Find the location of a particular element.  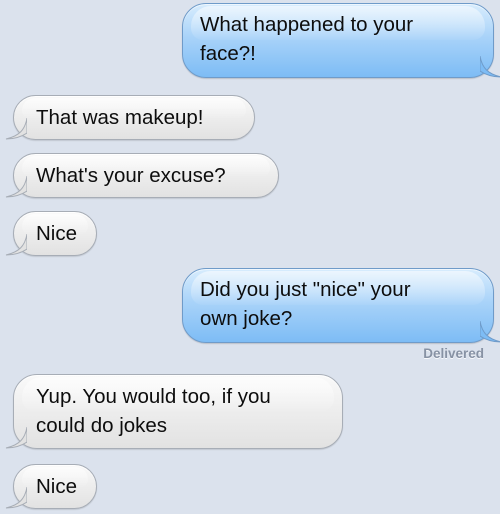

message-bubble-outgoing: What happened to your face?! is located at coordinates (341, 40).